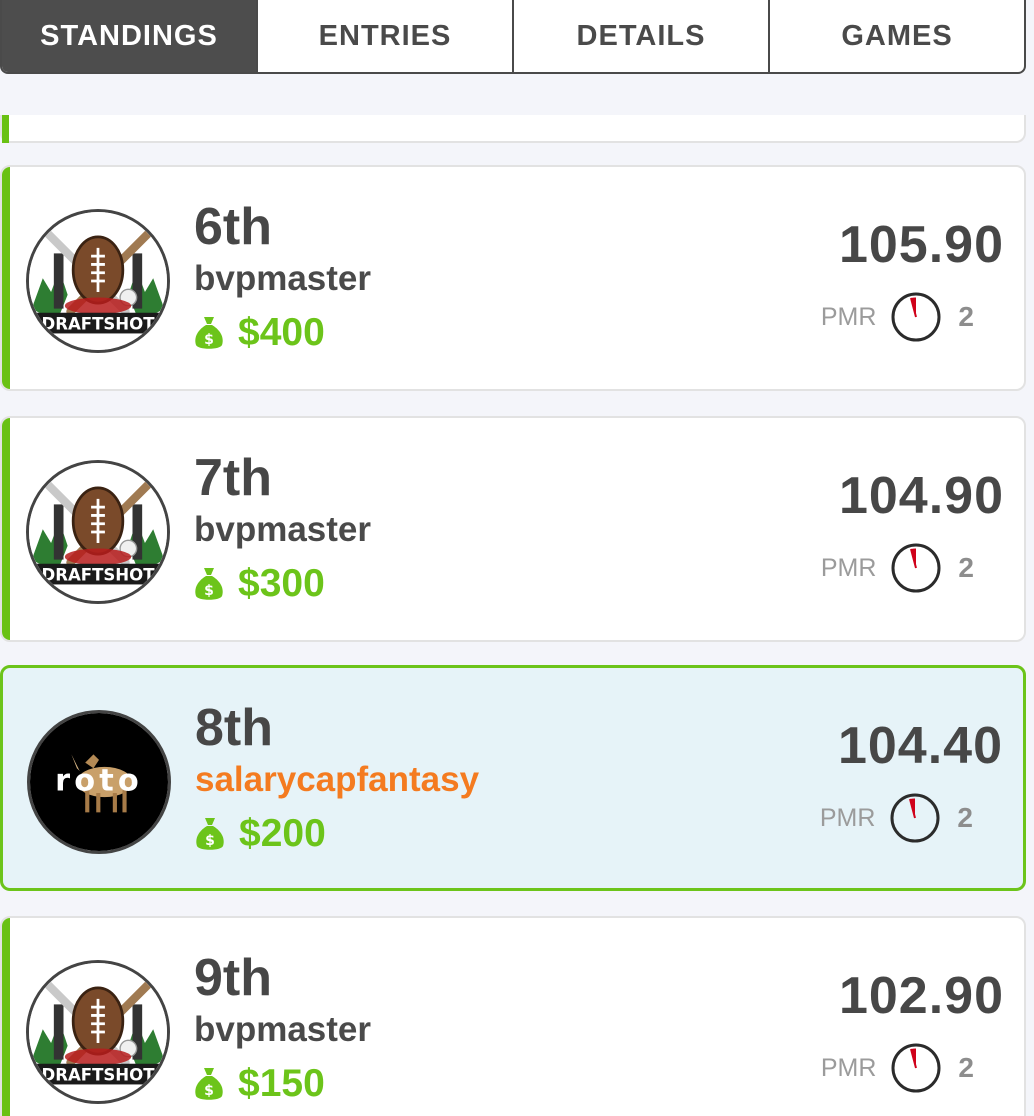 This screenshot has width=1034, height=1116. I want to click on rank-label: 8th, so click(234, 728).